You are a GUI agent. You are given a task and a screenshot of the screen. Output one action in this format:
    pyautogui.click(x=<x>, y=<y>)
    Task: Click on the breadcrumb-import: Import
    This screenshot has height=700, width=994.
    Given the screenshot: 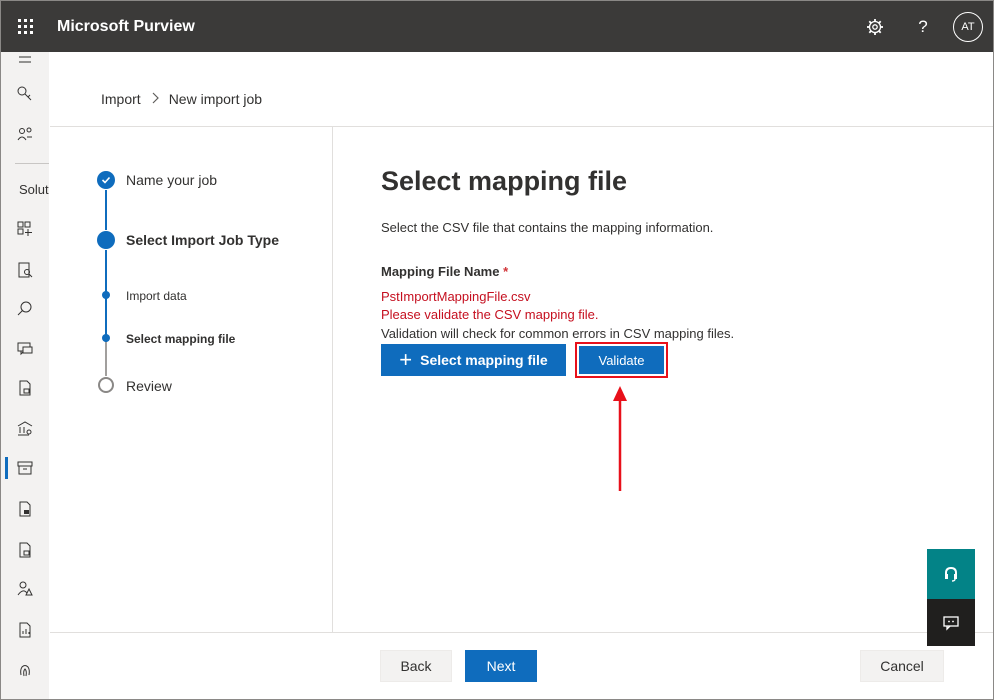 What is the action you would take?
    pyautogui.click(x=121, y=99)
    